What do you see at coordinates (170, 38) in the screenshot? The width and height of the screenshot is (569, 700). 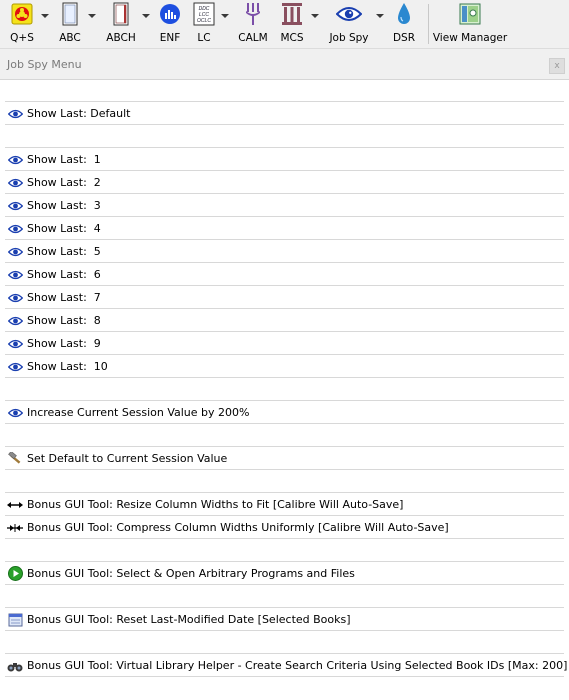 I see `toolbar-label-enf: ENF` at bounding box center [170, 38].